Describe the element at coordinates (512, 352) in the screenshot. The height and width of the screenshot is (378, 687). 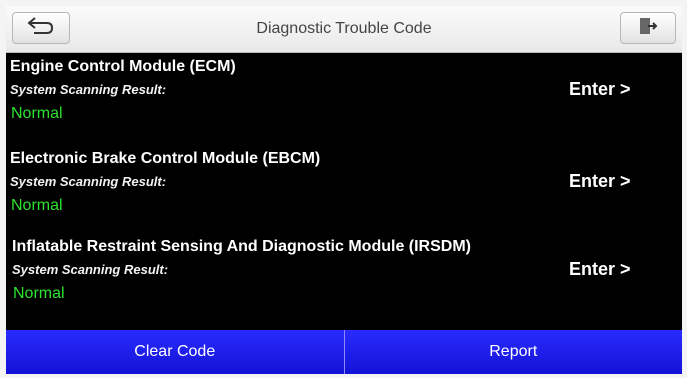
I see `report-button: Report` at that location.